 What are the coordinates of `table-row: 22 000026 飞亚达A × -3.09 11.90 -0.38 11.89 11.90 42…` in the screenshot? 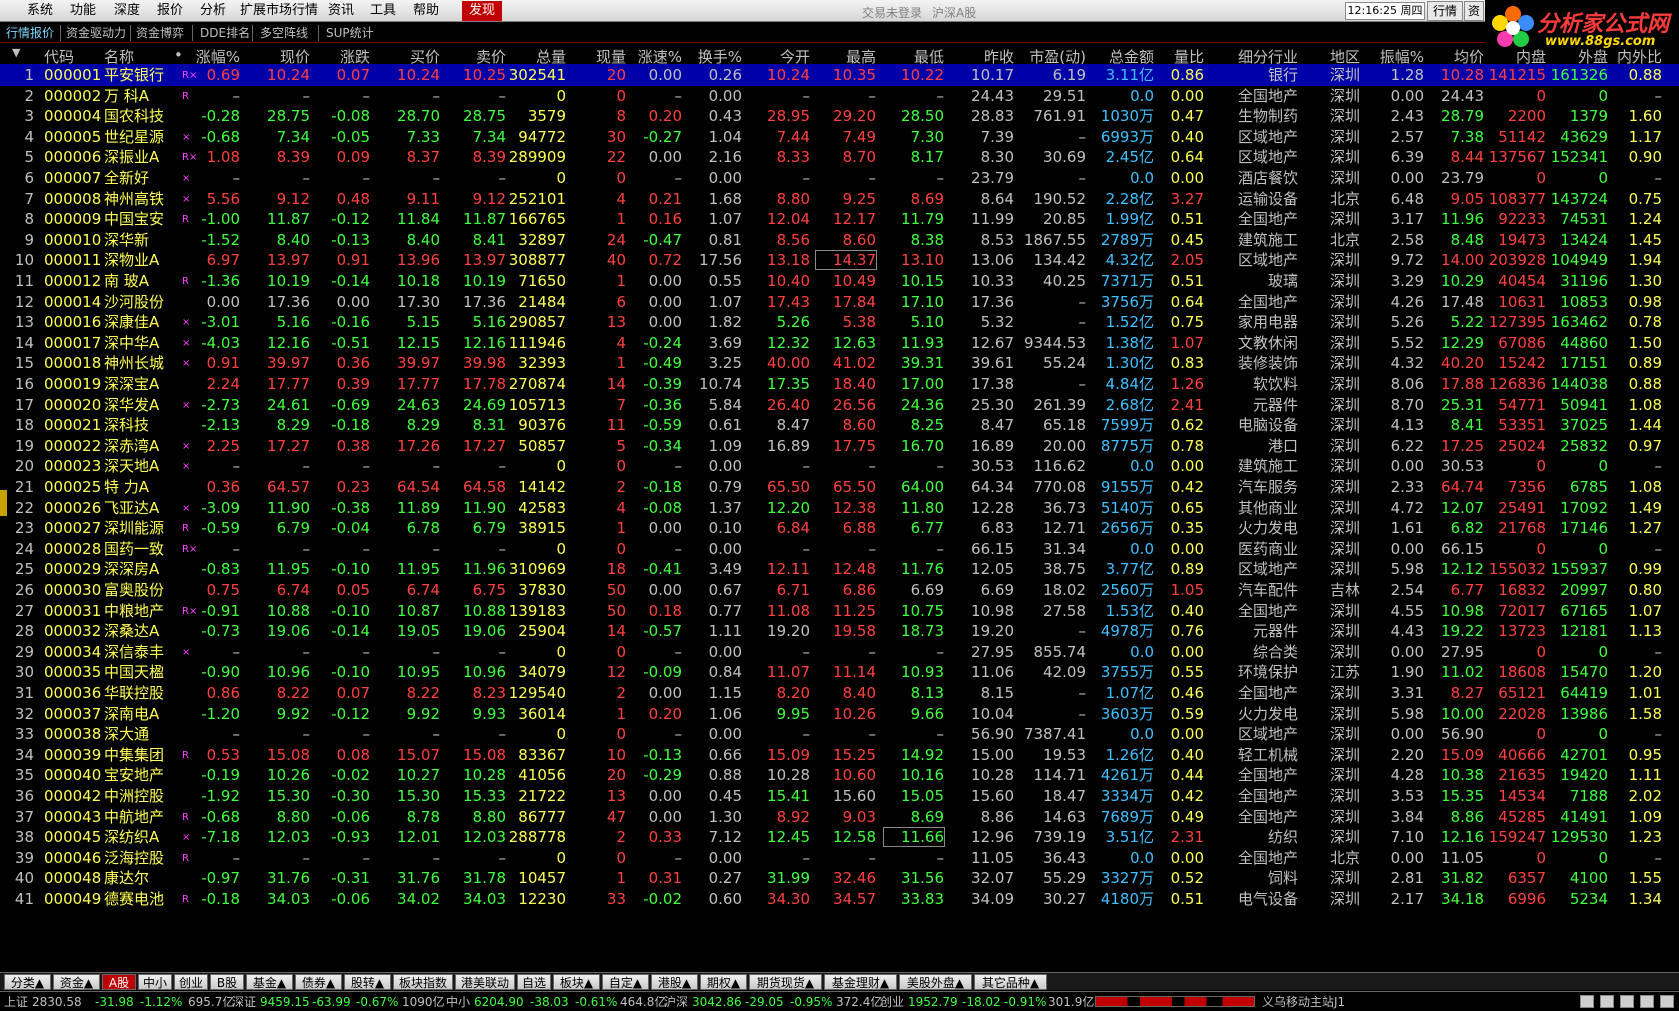 It's located at (839, 508).